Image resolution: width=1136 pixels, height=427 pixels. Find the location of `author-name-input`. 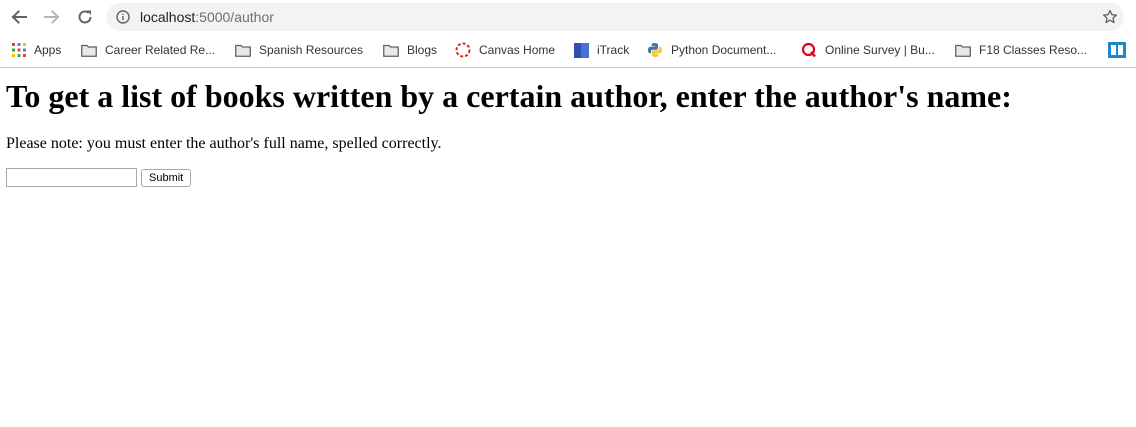

author-name-input is located at coordinates (71, 177).